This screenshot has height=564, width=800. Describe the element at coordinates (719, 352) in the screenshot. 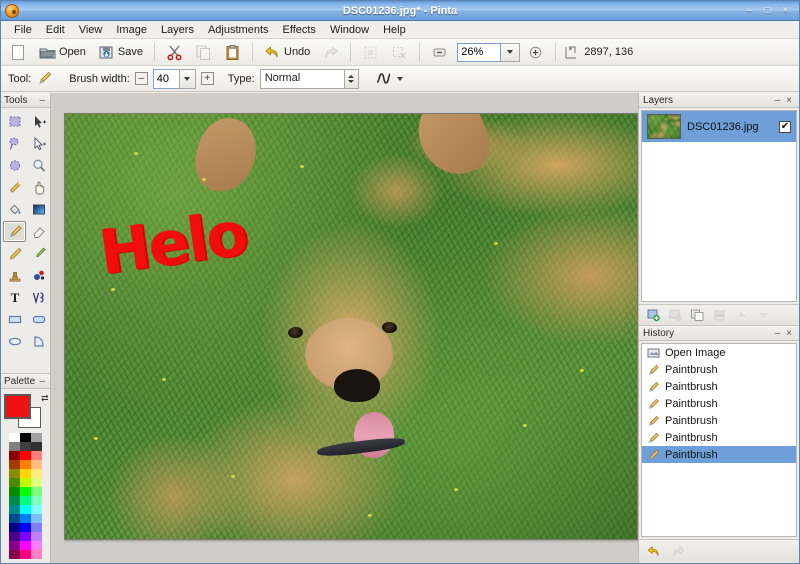

I see `history-item: Open Image` at that location.